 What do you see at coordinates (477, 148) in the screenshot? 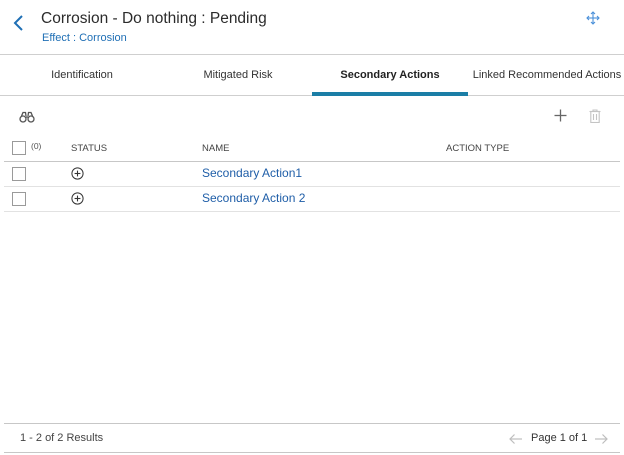
I see `column-header-action-type: ACTION TYPE` at bounding box center [477, 148].